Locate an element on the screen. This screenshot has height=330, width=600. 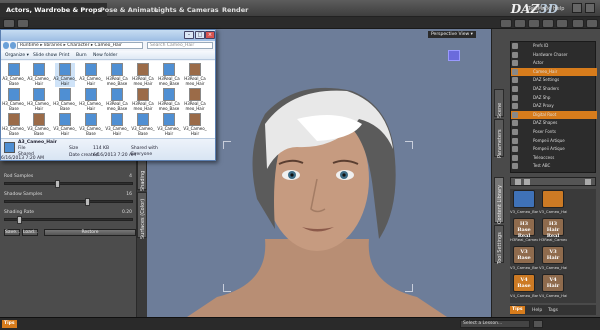
scene-item: DAZ Shapes is located at coordinates (554, 123).